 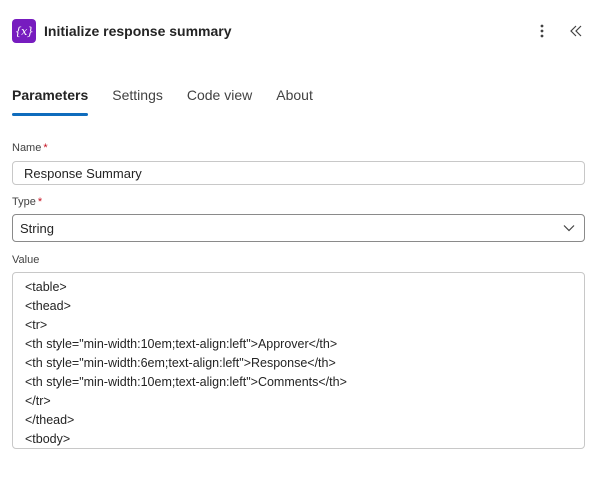 I want to click on code-line: </thead>, so click(x=50, y=420).